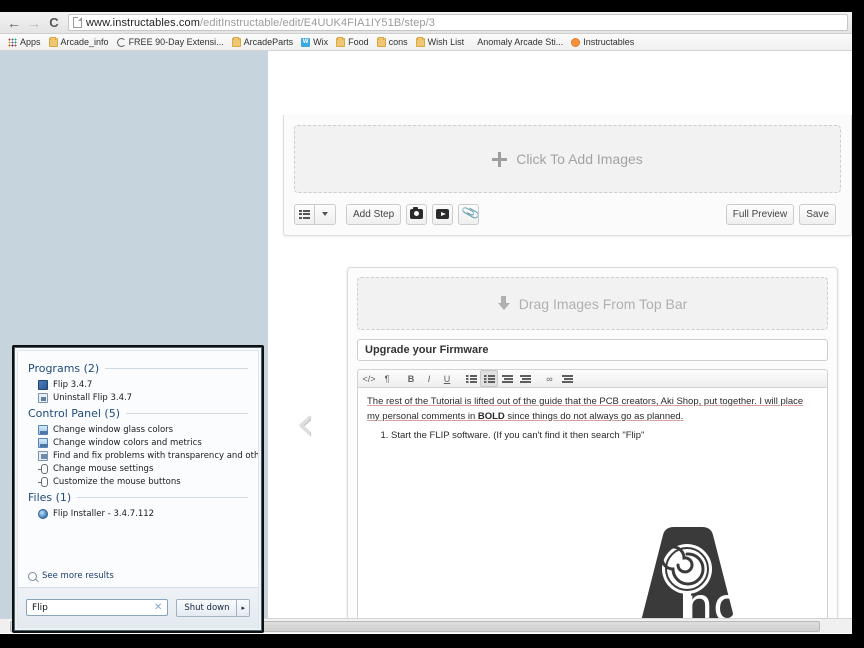  What do you see at coordinates (77, 22) in the screenshot?
I see `page-info-icon` at bounding box center [77, 22].